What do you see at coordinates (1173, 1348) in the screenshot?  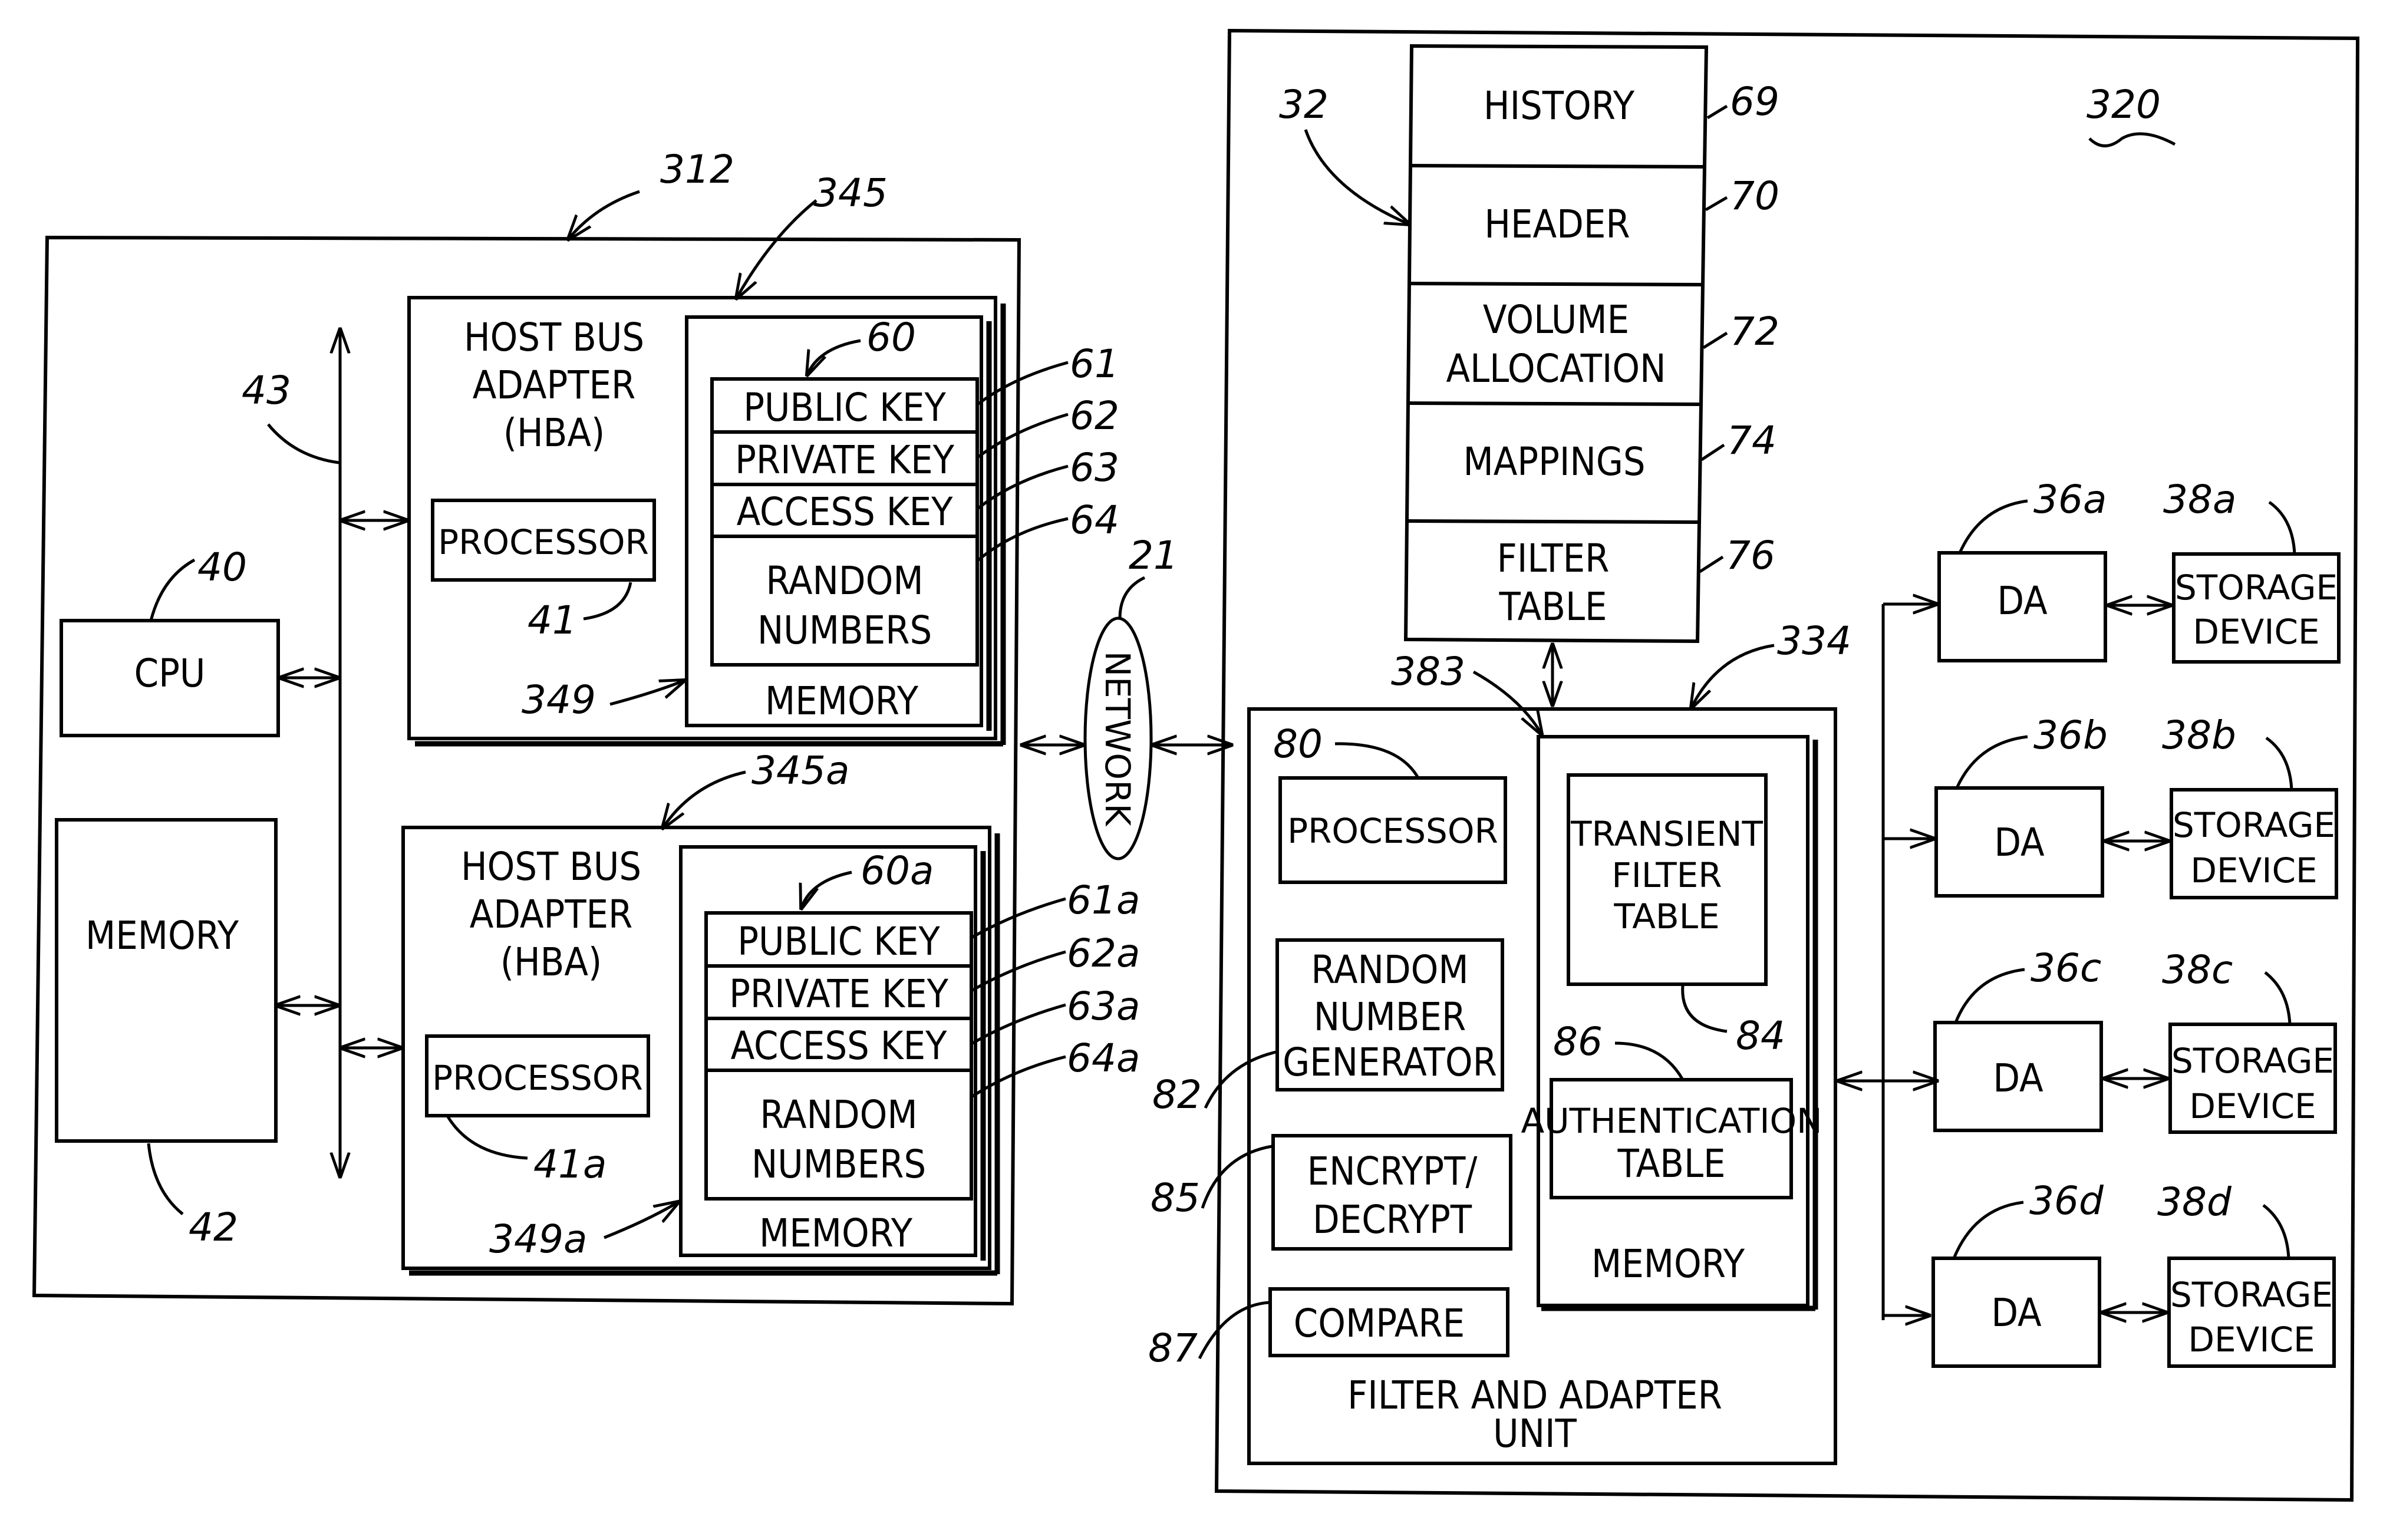 I see `ref-label: 87` at bounding box center [1173, 1348].